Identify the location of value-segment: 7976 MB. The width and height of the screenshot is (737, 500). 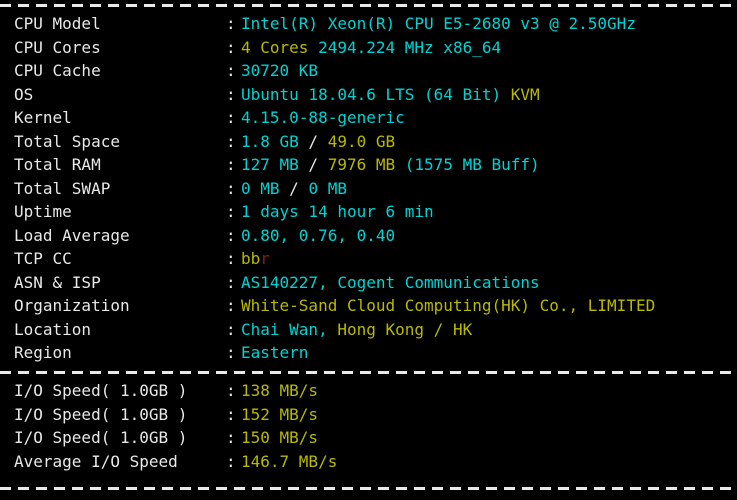
(361, 164).